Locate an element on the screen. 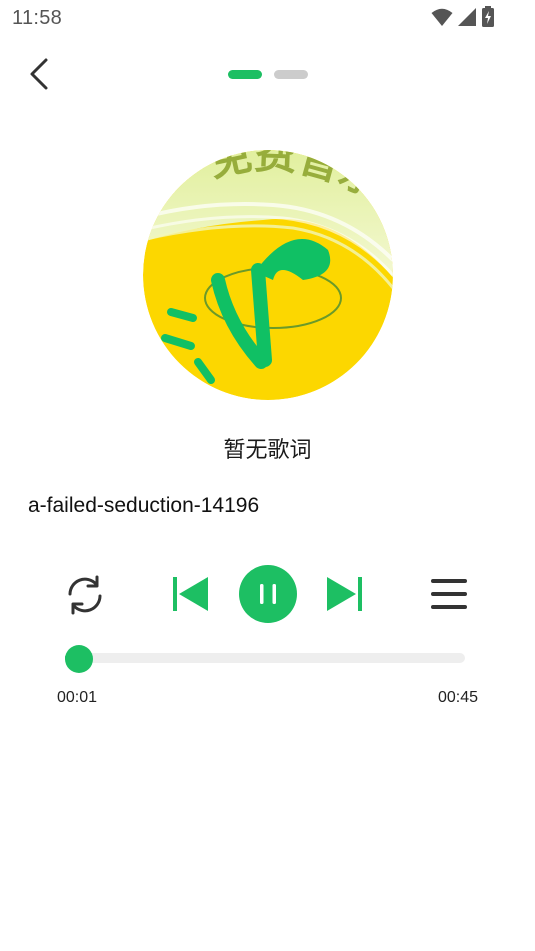 The height and width of the screenshot is (951, 535). progress-thumb is located at coordinates (79, 659).